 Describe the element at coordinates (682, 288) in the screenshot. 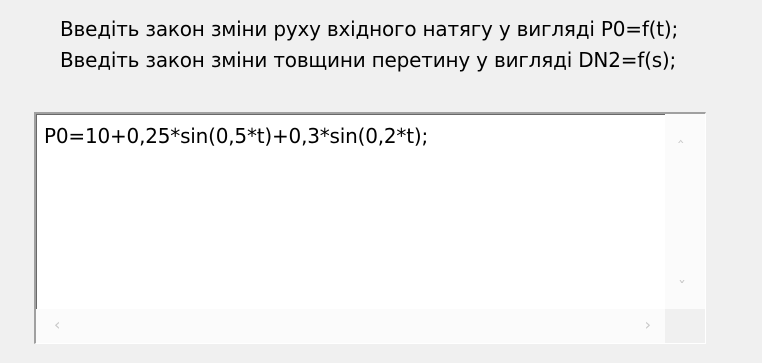

I see `scroll-down-icon: ˇ` at that location.